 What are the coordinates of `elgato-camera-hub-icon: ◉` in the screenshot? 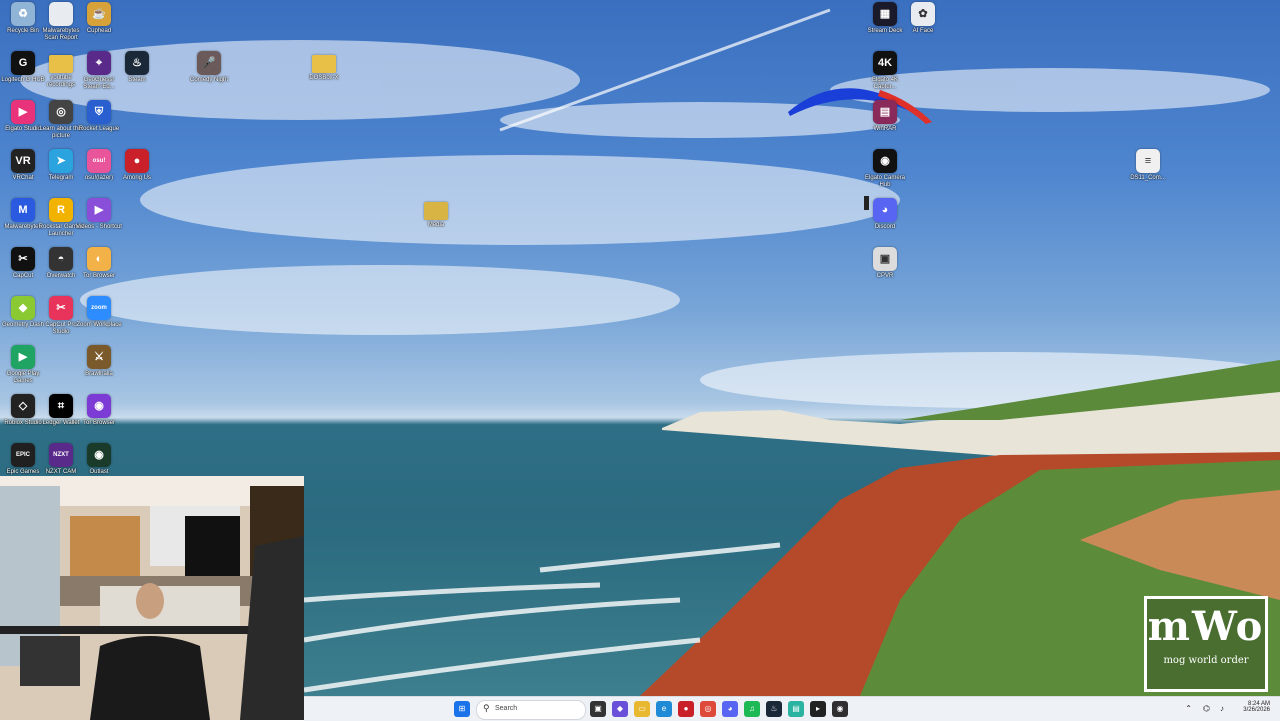 It's located at (885, 161).